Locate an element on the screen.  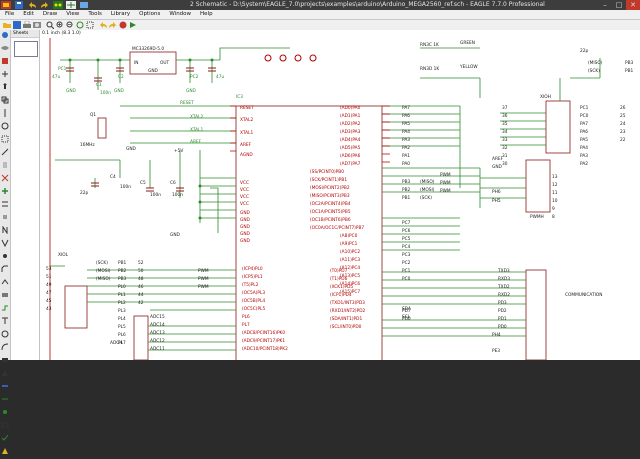
change-icon is located at coordinates (5, 152).